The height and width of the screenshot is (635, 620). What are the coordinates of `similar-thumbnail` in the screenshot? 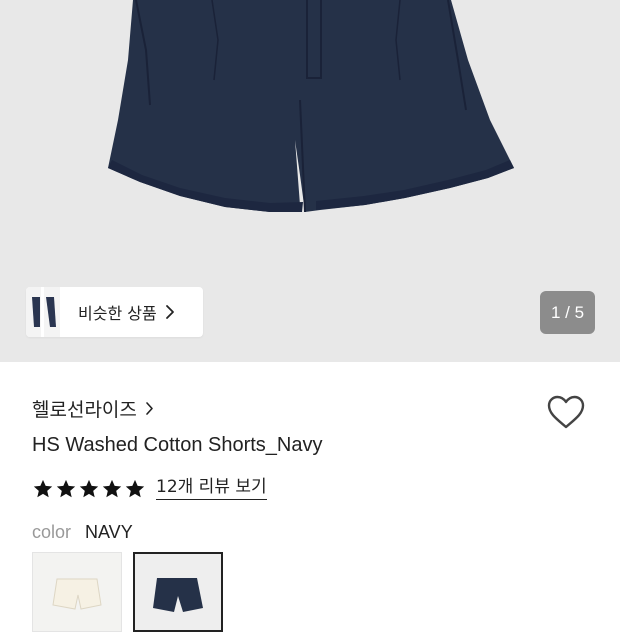 It's located at (43, 312).